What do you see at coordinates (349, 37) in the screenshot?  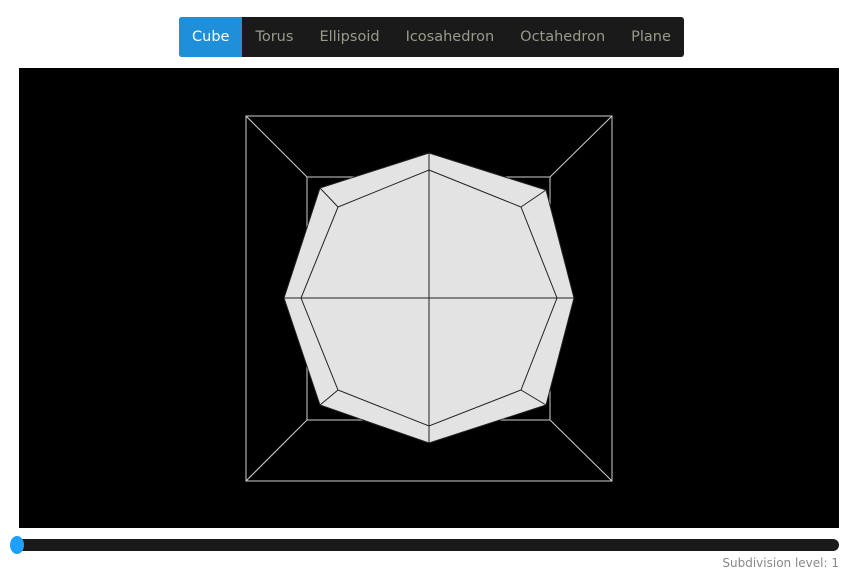 I see `tab-ellipsoid: Ellipsoid` at bounding box center [349, 37].